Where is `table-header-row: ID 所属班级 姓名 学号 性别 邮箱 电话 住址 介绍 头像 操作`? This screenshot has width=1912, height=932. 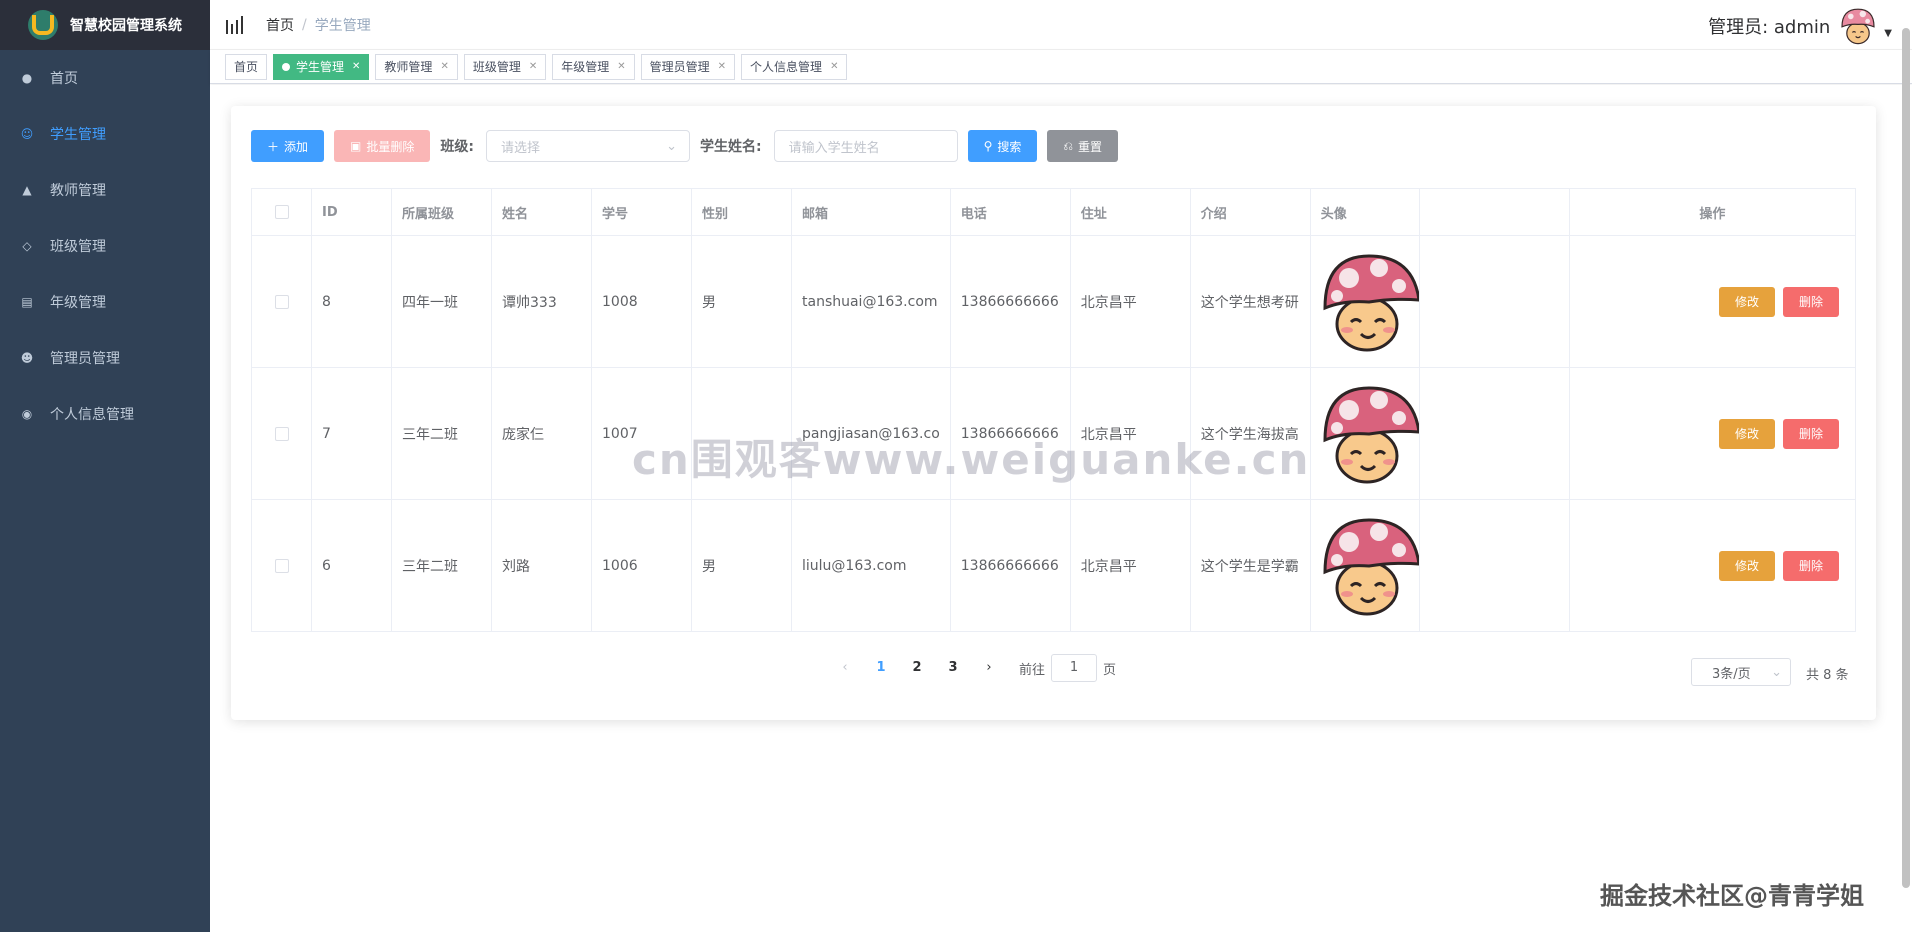
table-header-row: ID 所属班级 姓名 学号 性别 邮箱 电话 住址 介绍 头像 操作 is located at coordinates (1054, 212).